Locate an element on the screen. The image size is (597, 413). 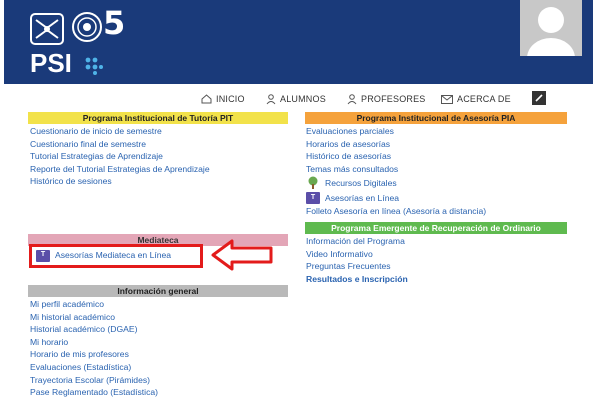
general-link-pase: Pase Reglamentado (Estadística) is located at coordinates (94, 392).